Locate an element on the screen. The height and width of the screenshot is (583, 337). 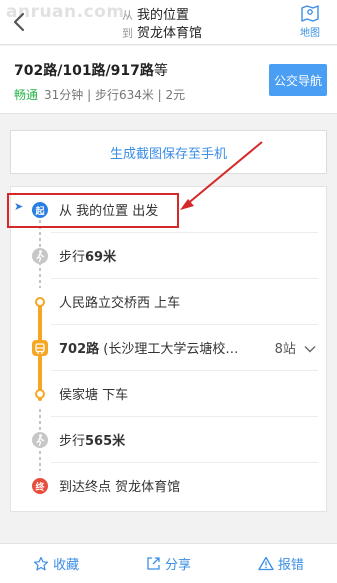
chevron-left-icon is located at coordinates (19, 22).